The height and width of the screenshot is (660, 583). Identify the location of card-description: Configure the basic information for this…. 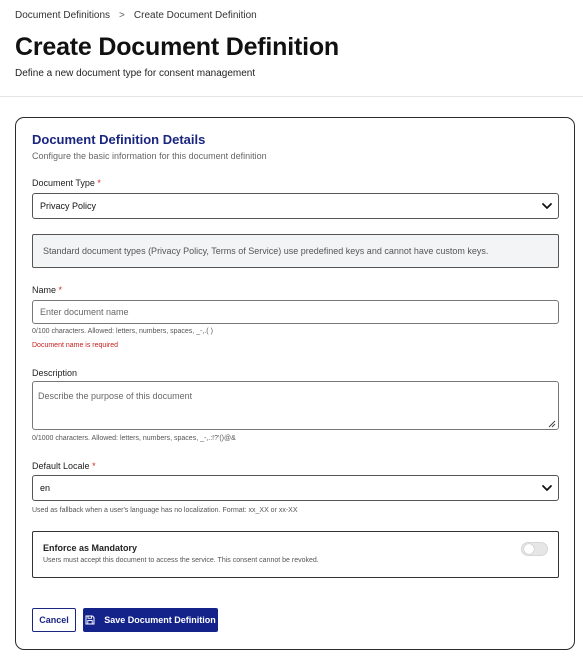
(149, 156).